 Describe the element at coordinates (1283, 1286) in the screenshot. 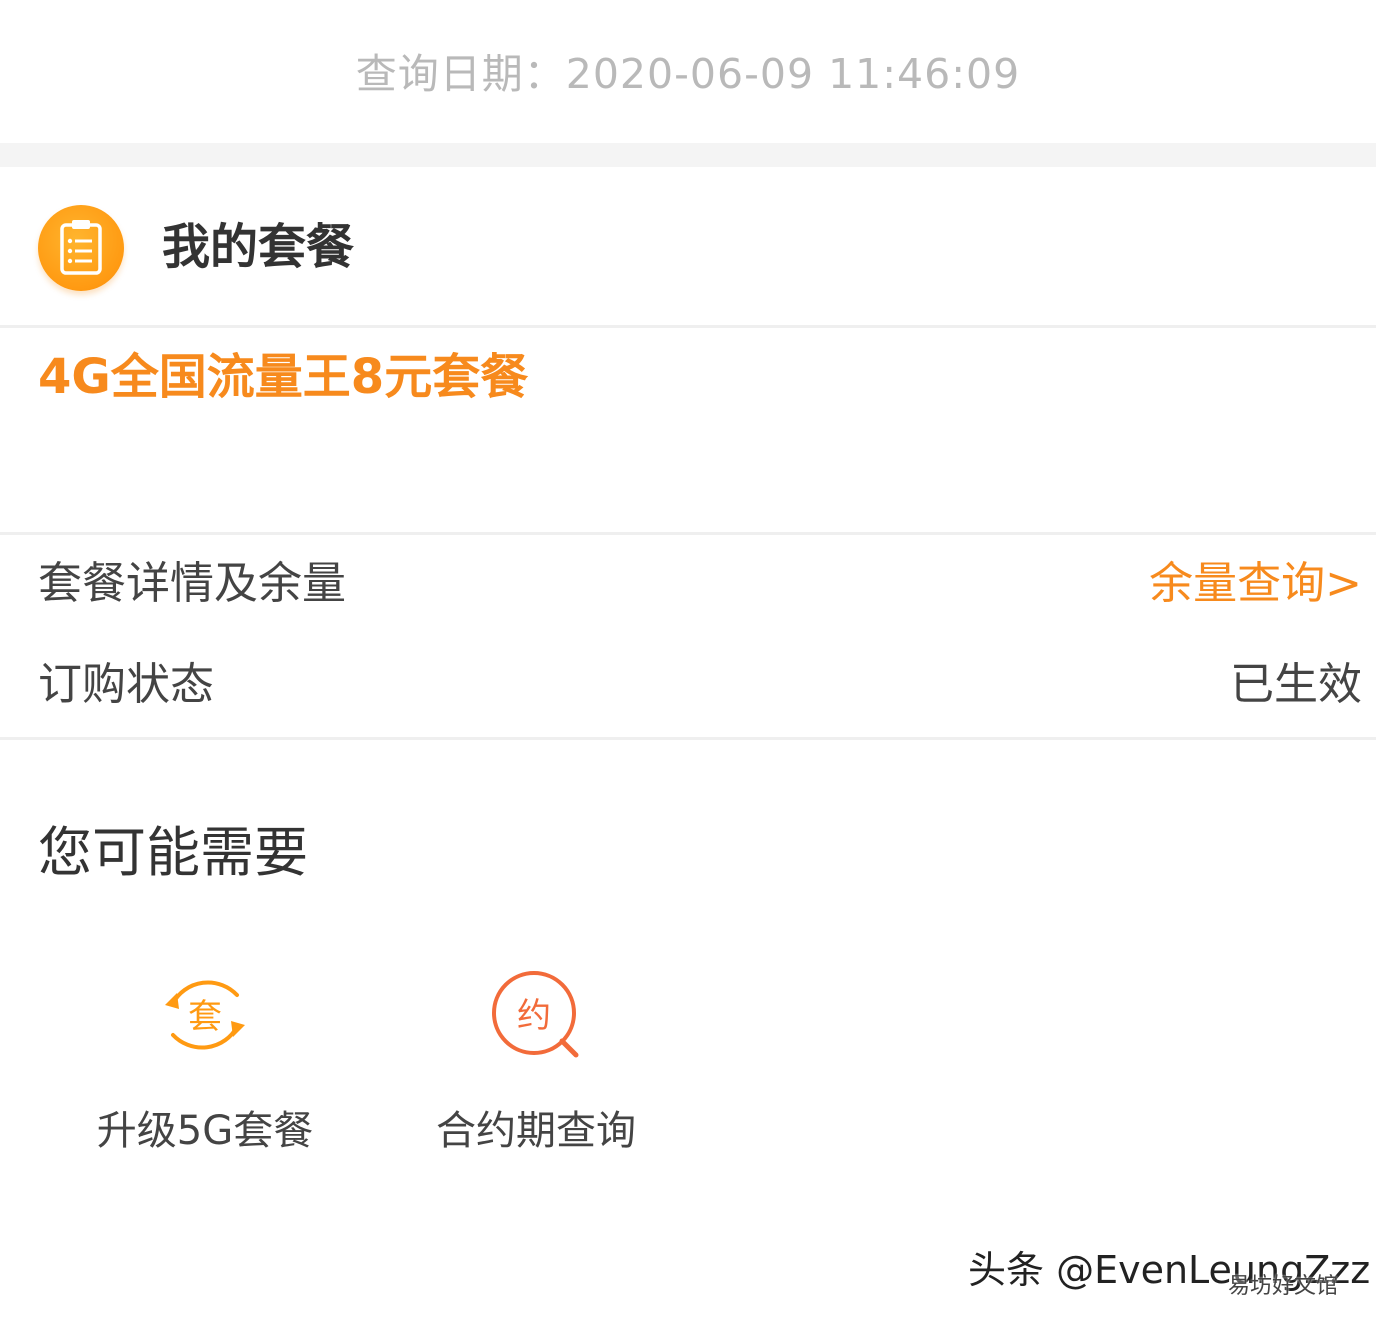

I see `watermark-subtext: 易坊好文馆` at that location.